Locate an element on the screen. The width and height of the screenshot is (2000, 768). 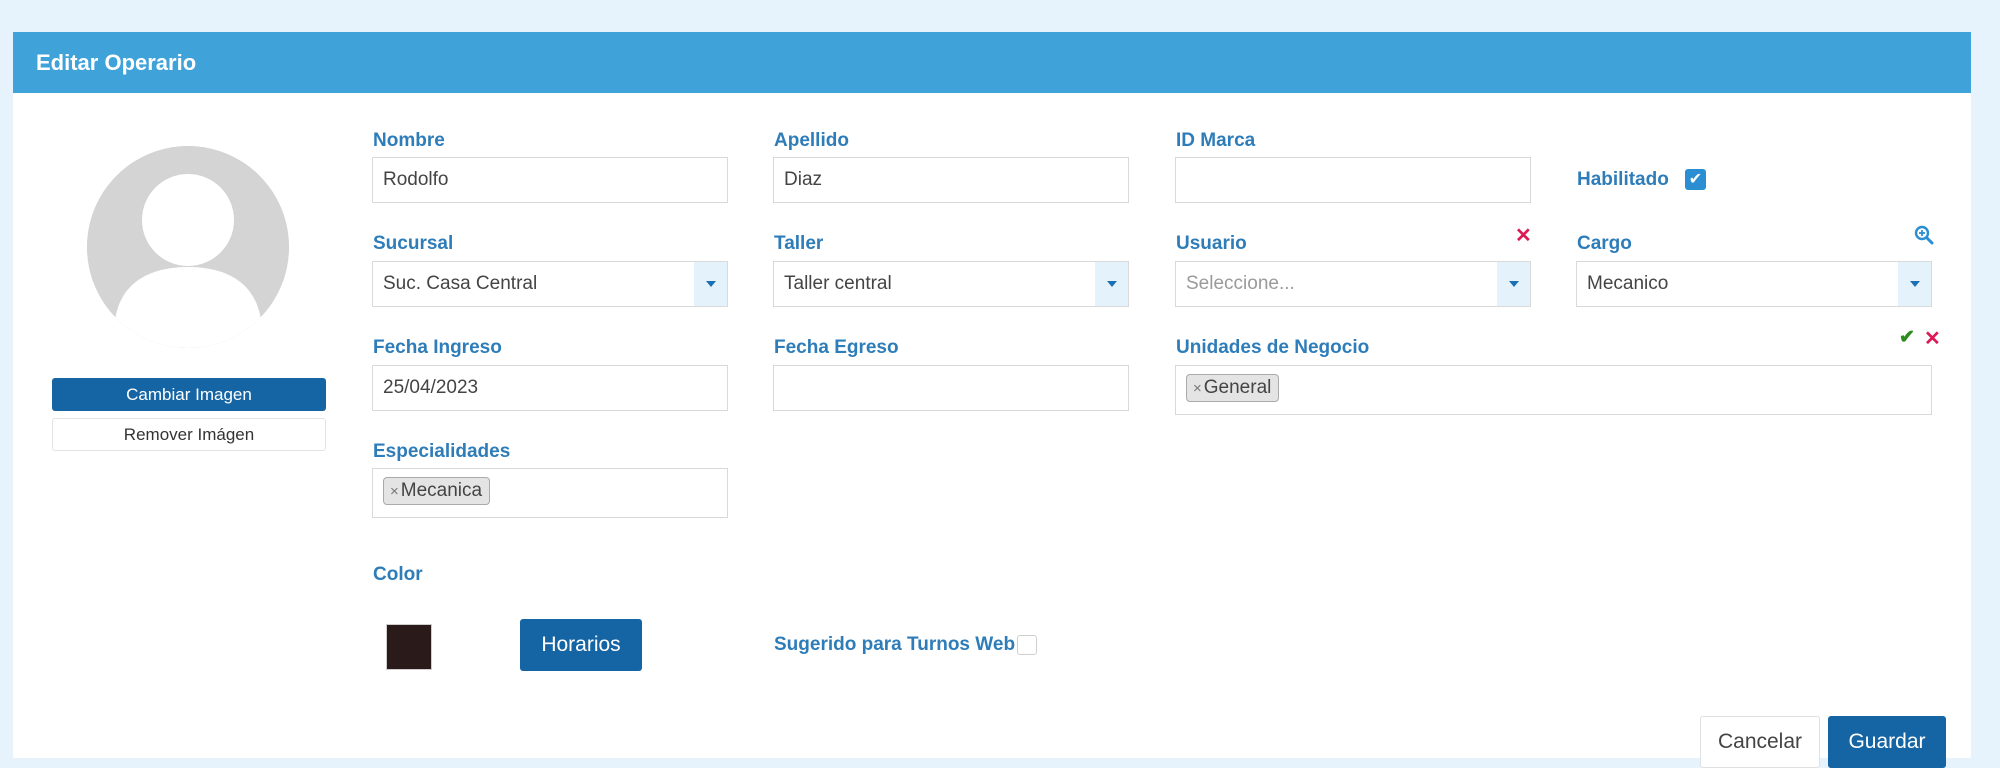
taller-value: Taller central is located at coordinates (838, 283).